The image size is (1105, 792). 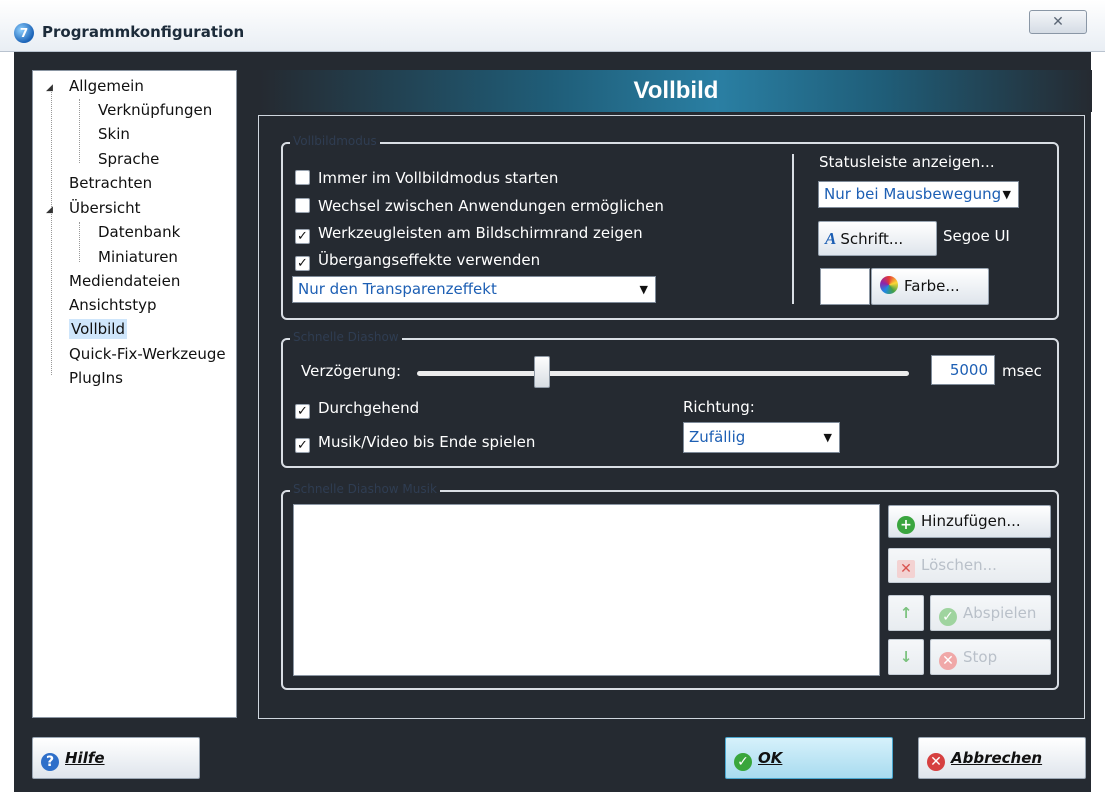 I want to click on delete-icon: ✕, so click(x=906, y=569).